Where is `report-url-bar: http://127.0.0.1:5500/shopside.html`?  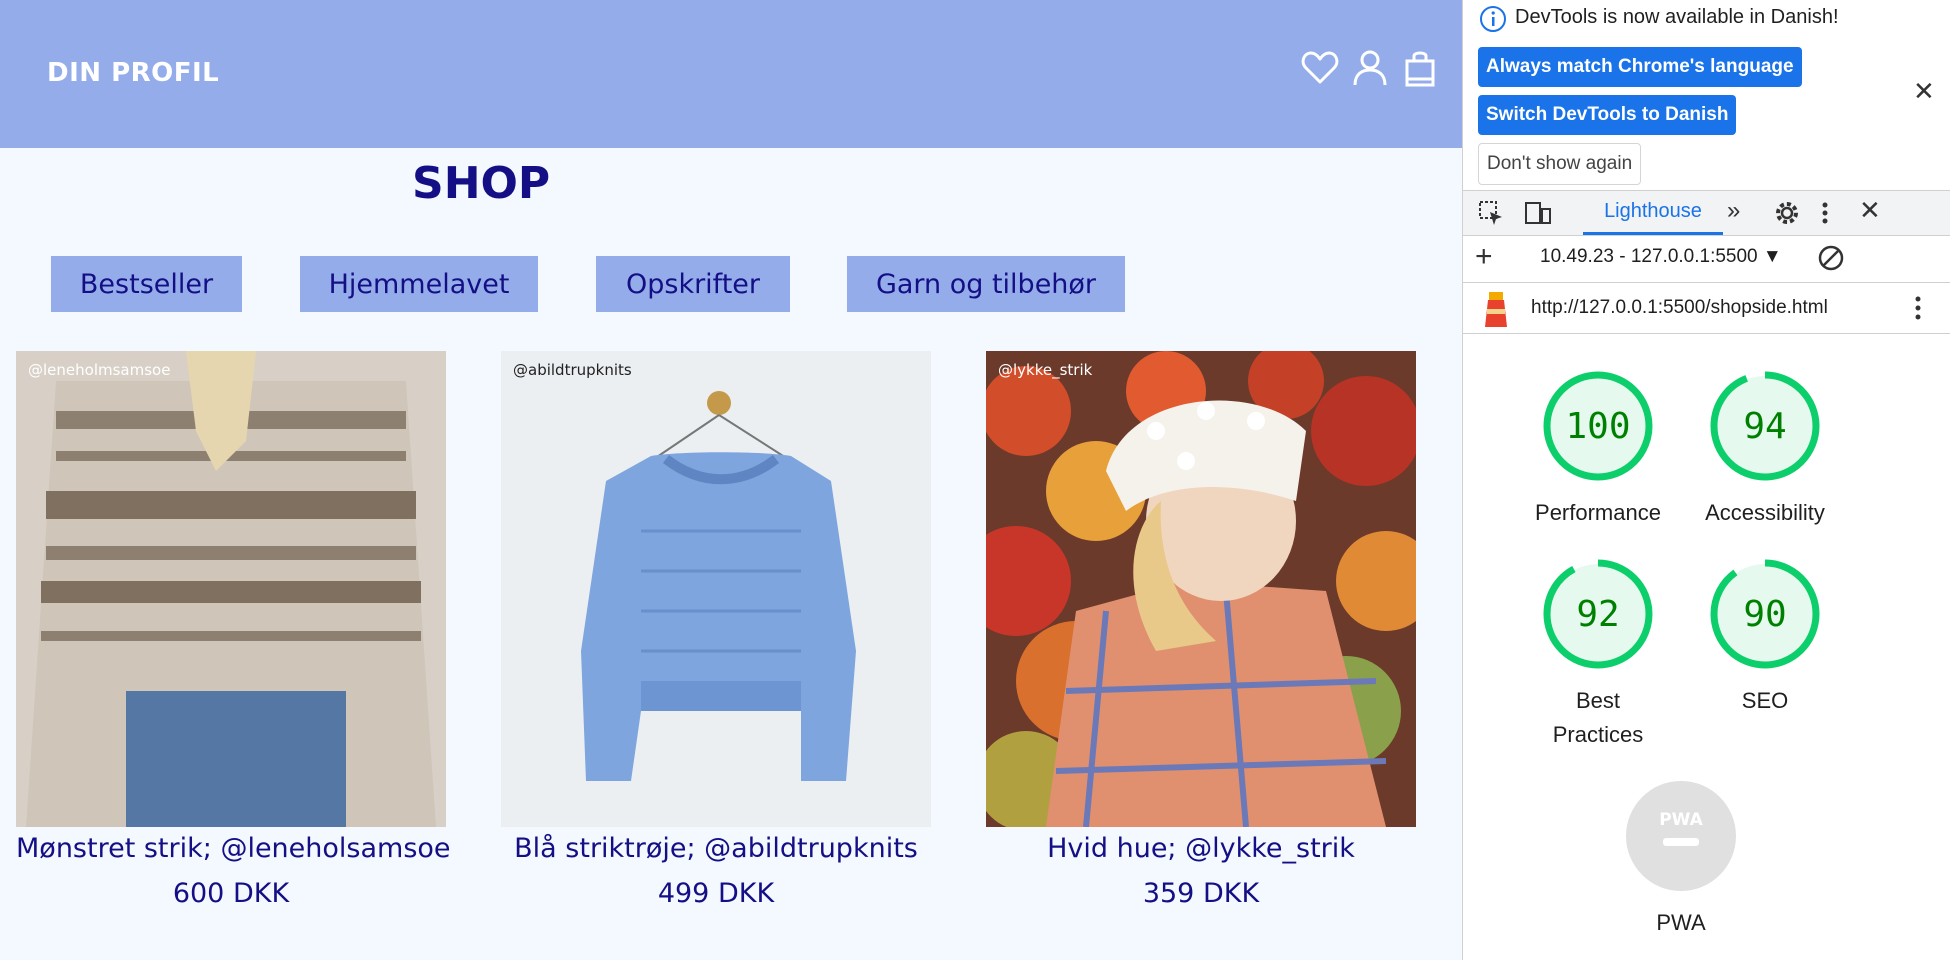 report-url-bar: http://127.0.0.1:5500/shopside.html is located at coordinates (1706, 308).